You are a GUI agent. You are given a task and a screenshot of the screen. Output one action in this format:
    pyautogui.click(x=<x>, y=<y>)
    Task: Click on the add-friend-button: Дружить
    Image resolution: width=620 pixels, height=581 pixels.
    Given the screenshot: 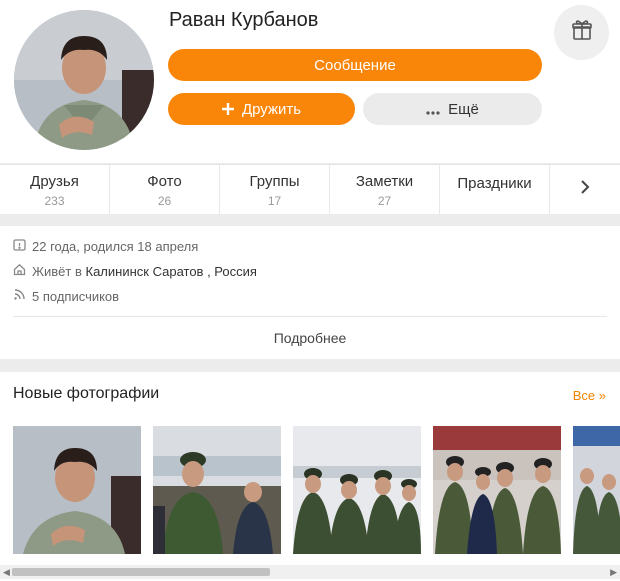 What is the action you would take?
    pyautogui.click(x=261, y=109)
    